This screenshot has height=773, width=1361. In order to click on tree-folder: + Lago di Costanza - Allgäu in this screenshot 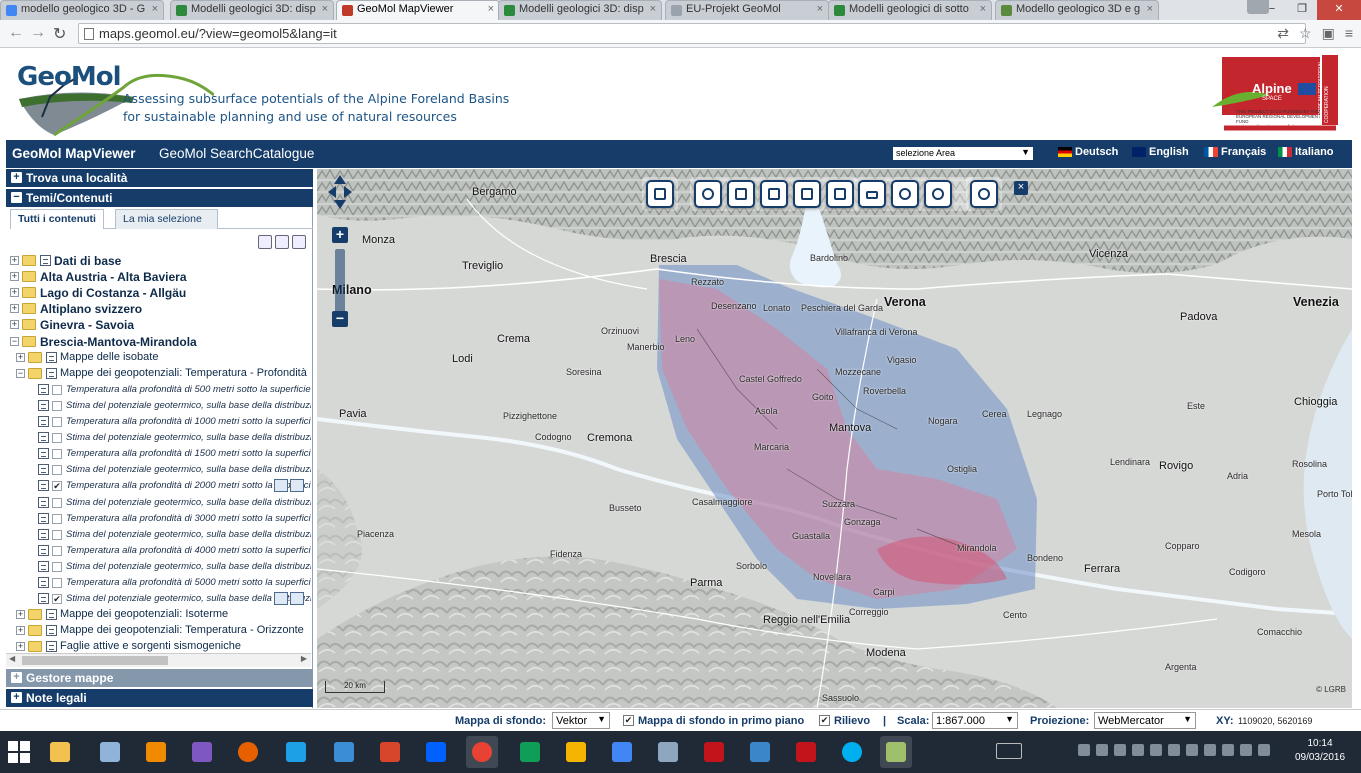, I will do `click(158, 293)`.